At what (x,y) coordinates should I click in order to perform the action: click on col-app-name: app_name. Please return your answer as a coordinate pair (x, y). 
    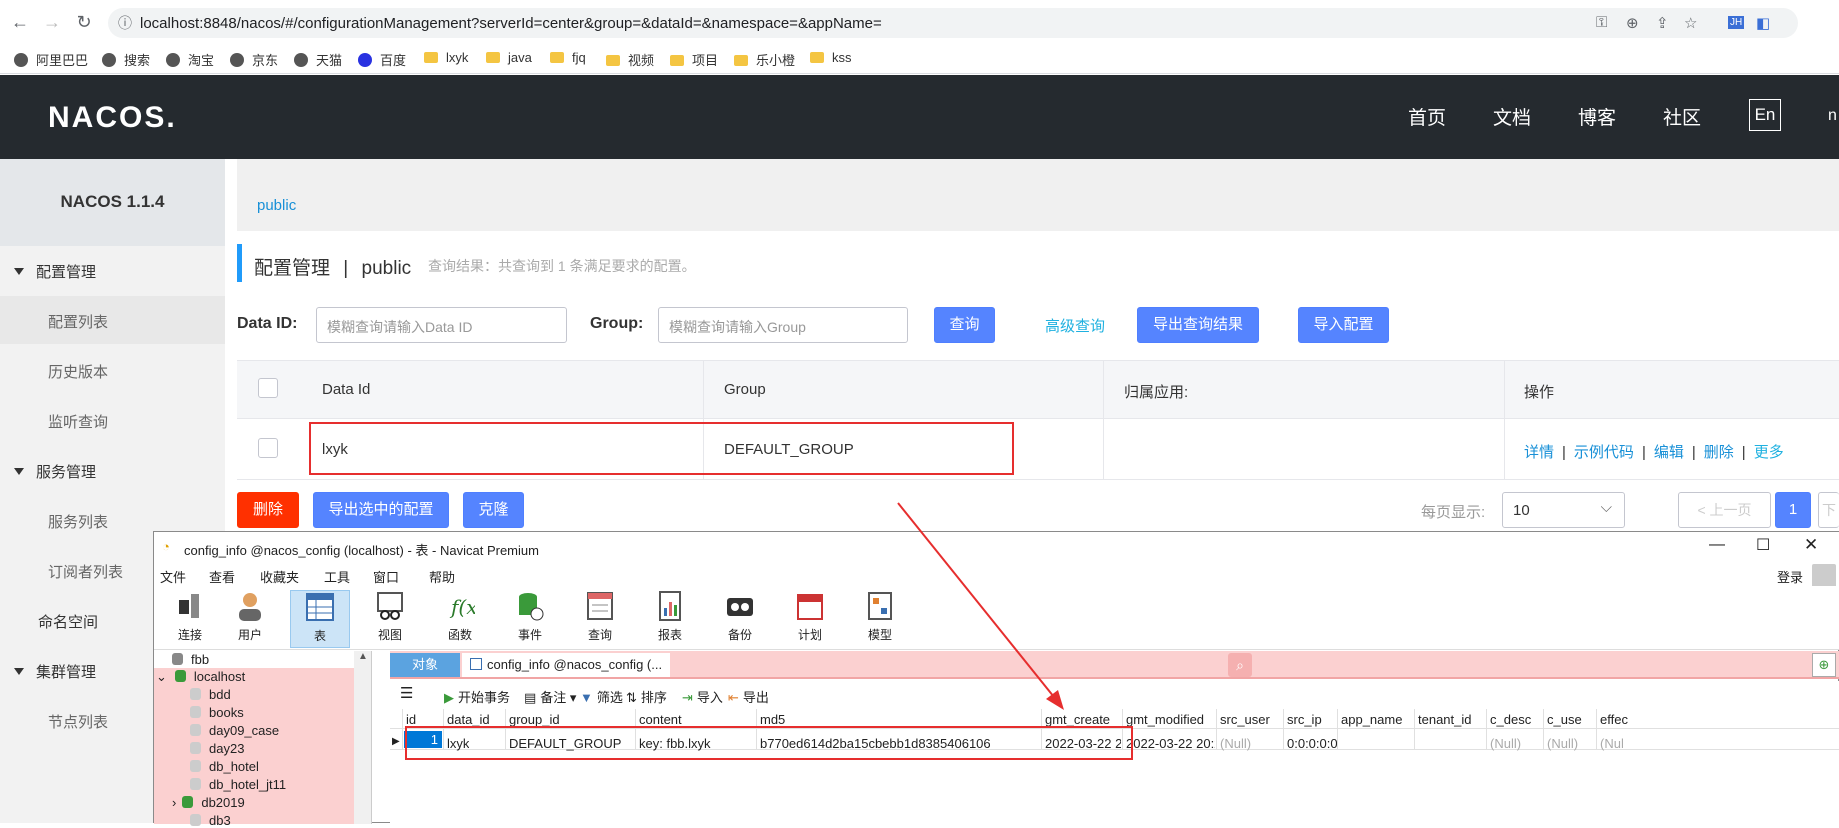
    Looking at the image, I should click on (1371, 719).